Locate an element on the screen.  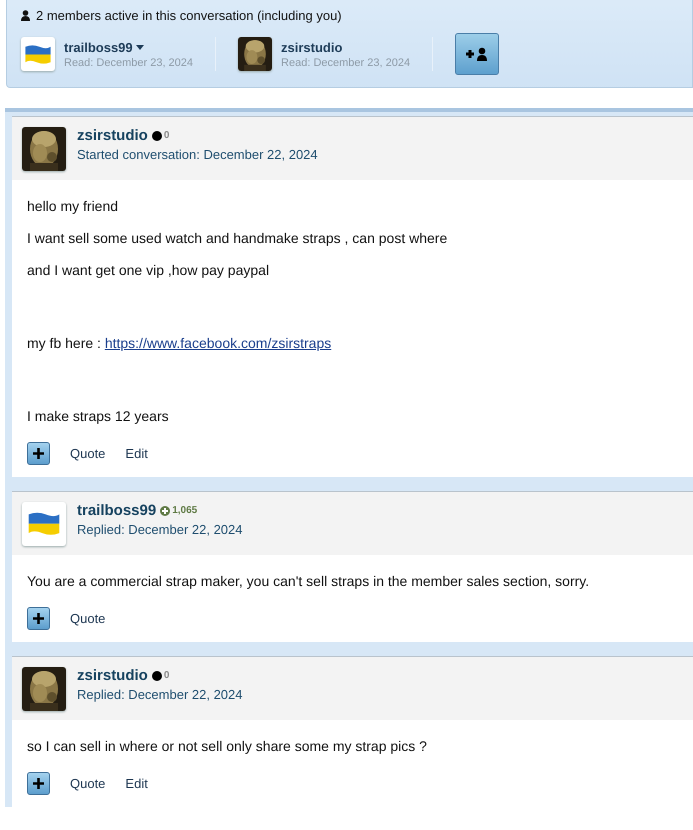
message-text: I make straps 12 years is located at coordinates (98, 416).